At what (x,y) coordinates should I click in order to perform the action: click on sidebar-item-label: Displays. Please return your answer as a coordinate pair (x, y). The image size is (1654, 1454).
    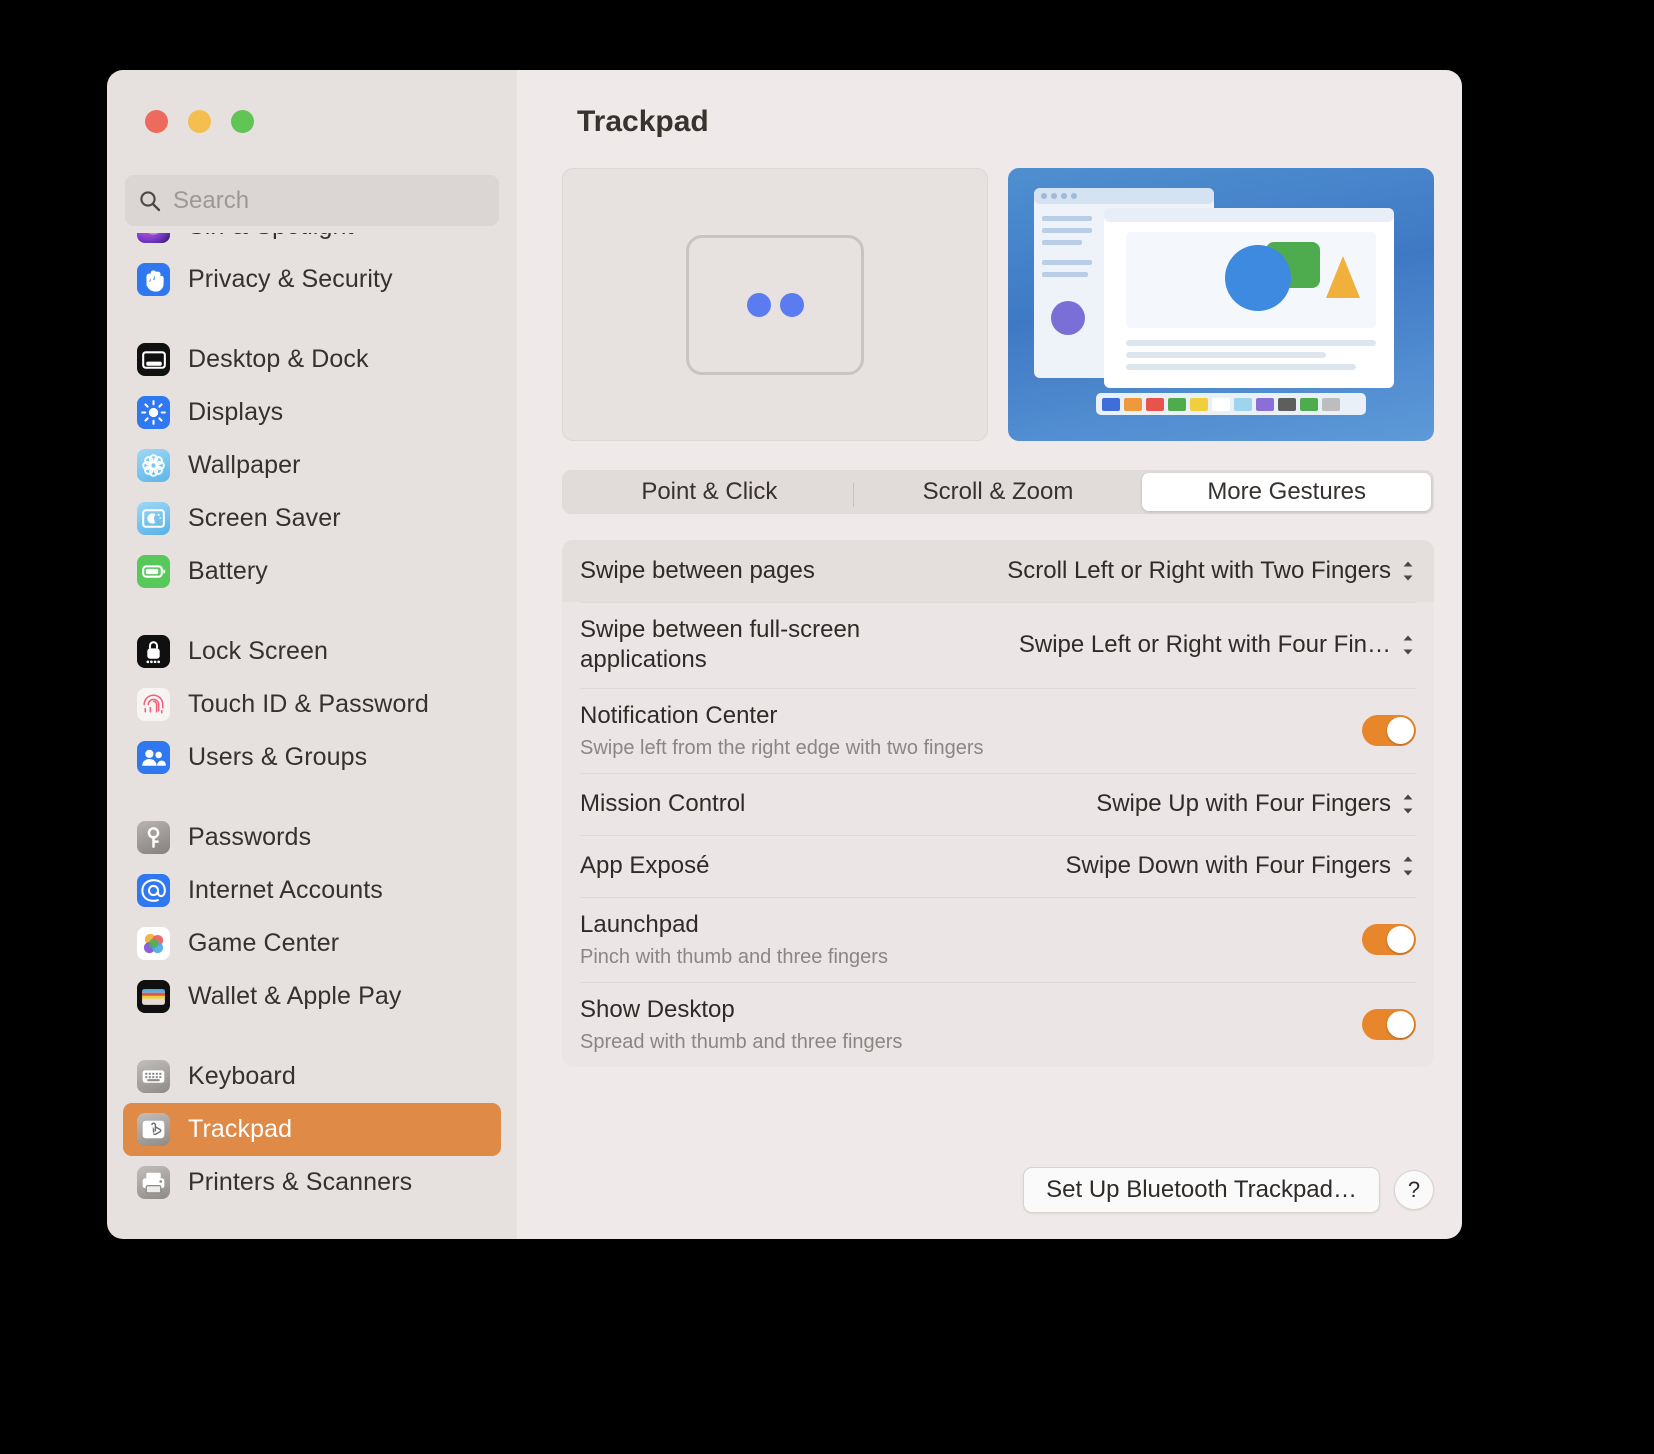
    Looking at the image, I should click on (236, 412).